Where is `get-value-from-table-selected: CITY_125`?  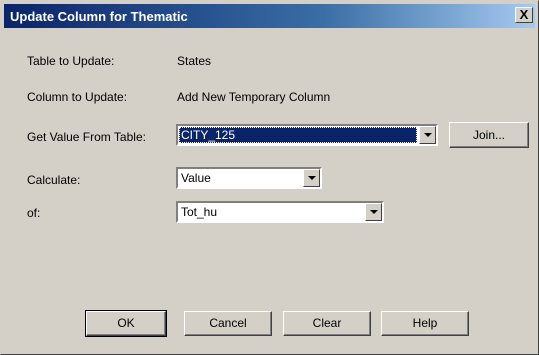 get-value-from-table-selected: CITY_125 is located at coordinates (298, 135).